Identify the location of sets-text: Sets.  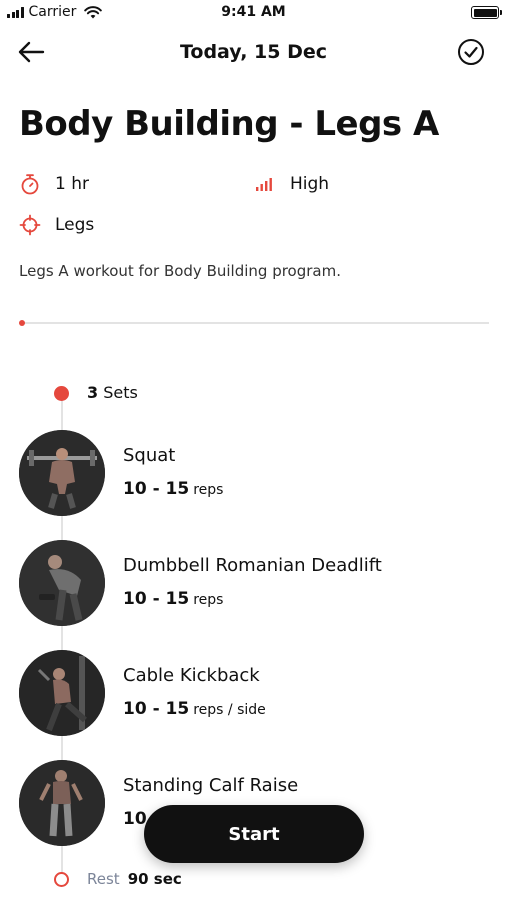
(120, 392).